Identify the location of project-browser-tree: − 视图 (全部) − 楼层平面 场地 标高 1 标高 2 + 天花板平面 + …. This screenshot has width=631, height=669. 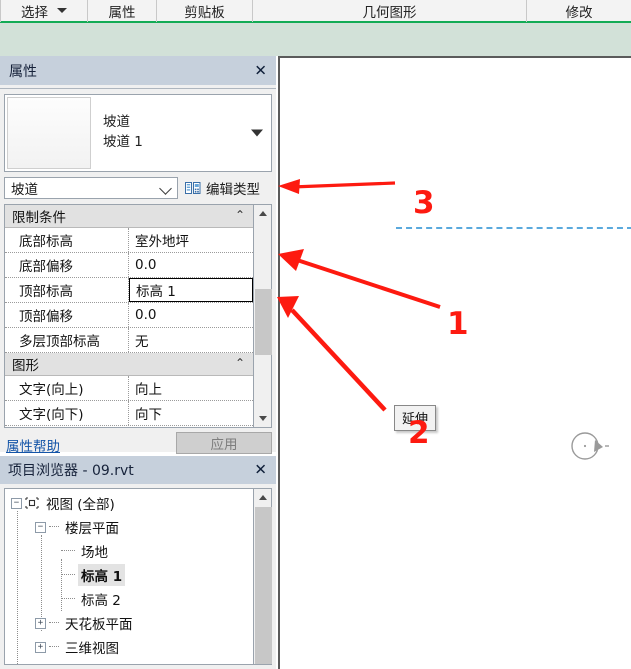
(128, 576).